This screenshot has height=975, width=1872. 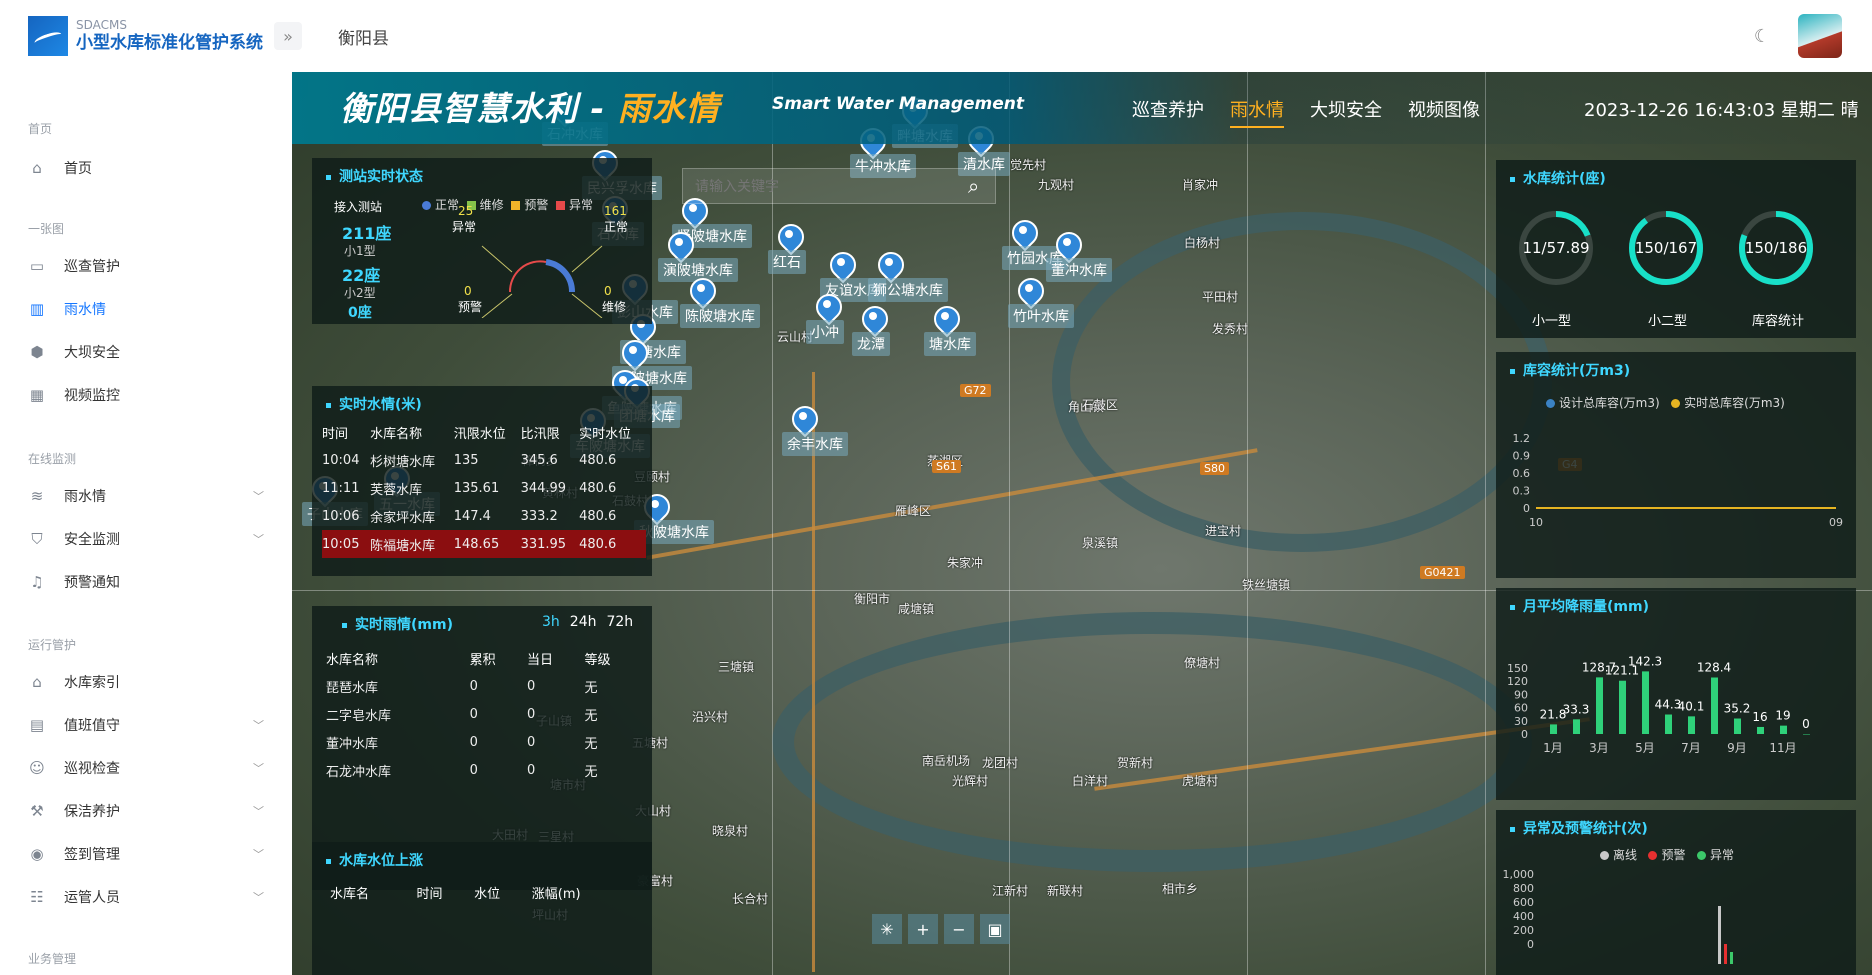 What do you see at coordinates (973, 186) in the screenshot?
I see `search-icon: ⌕` at bounding box center [973, 186].